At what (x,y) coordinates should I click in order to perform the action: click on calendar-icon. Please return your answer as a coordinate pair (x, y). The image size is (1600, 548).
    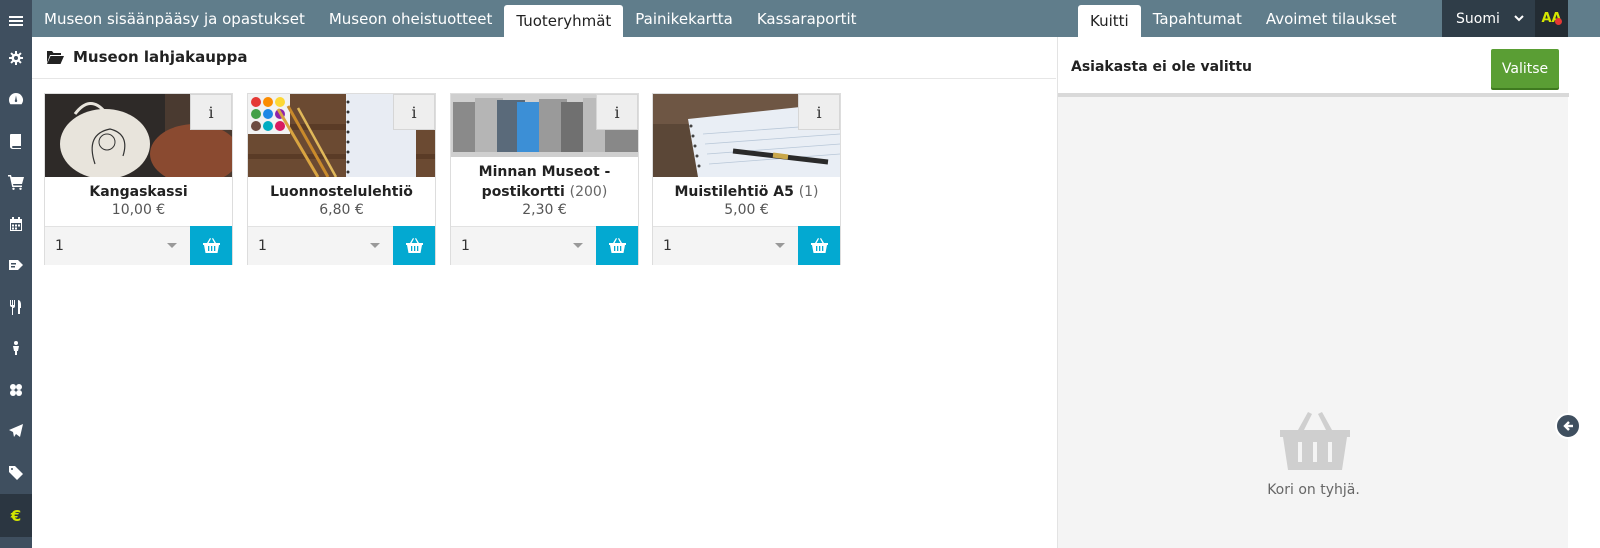
    Looking at the image, I should click on (16, 224).